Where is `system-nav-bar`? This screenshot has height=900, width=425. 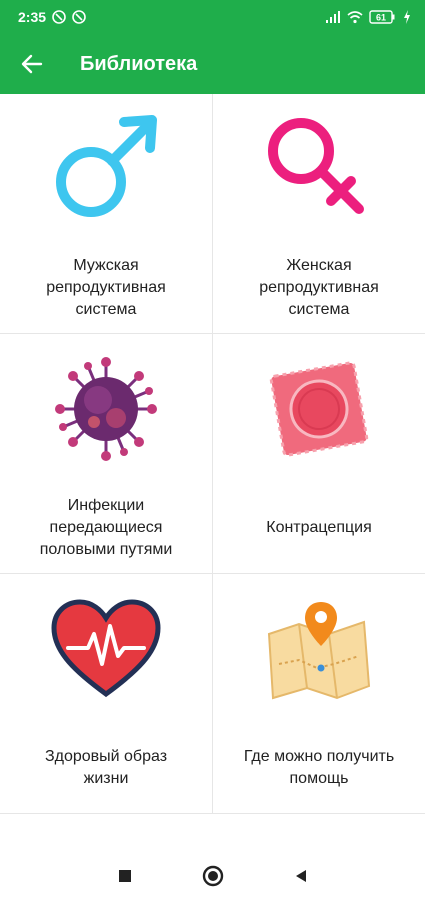
system-nav-bar is located at coordinates (212, 876).